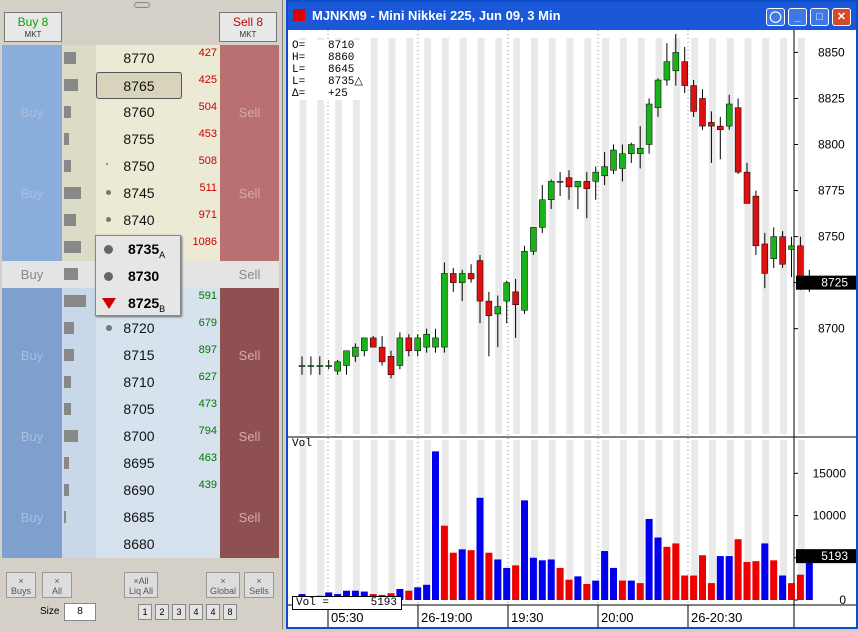 This screenshot has height=632, width=858. Describe the element at coordinates (527, 617) in the screenshot. I see `time-tick-label: 19:30` at that location.